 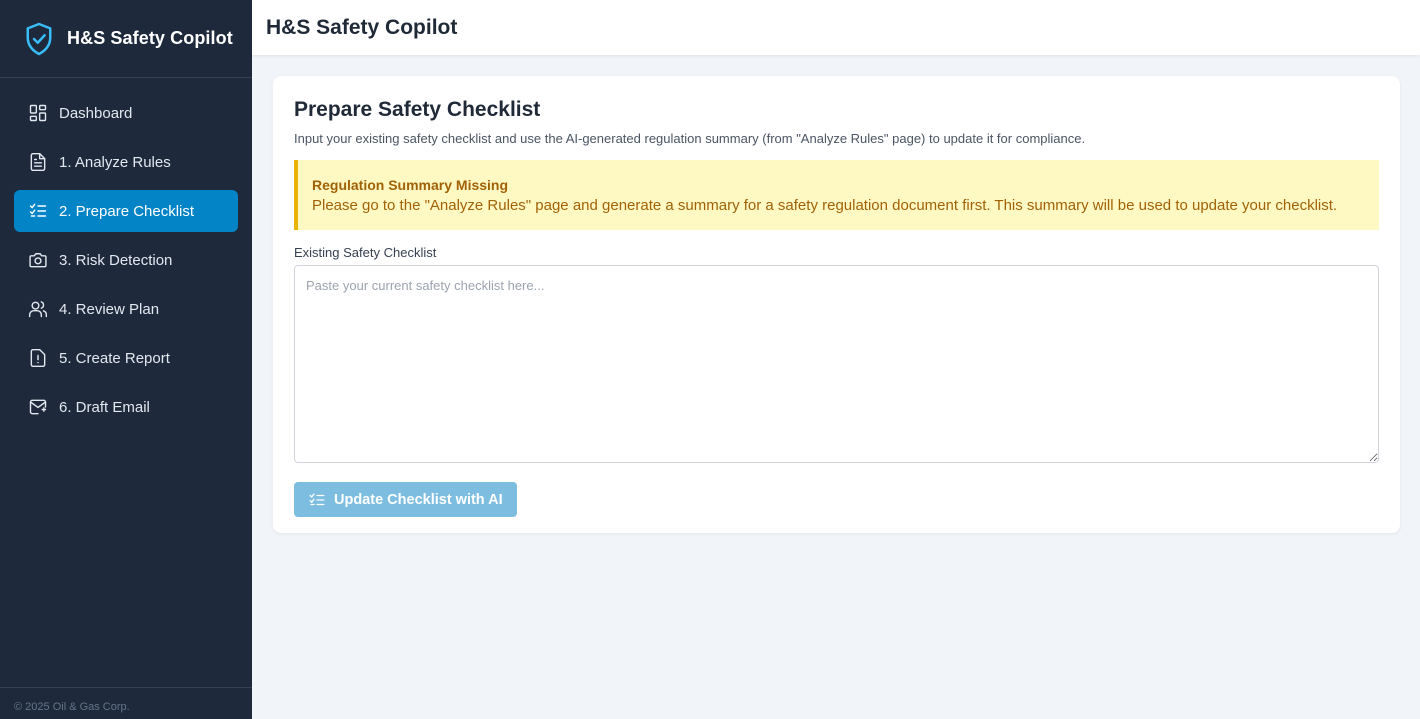 I want to click on topbar: H&S Safety Copilot, so click(x=836, y=27).